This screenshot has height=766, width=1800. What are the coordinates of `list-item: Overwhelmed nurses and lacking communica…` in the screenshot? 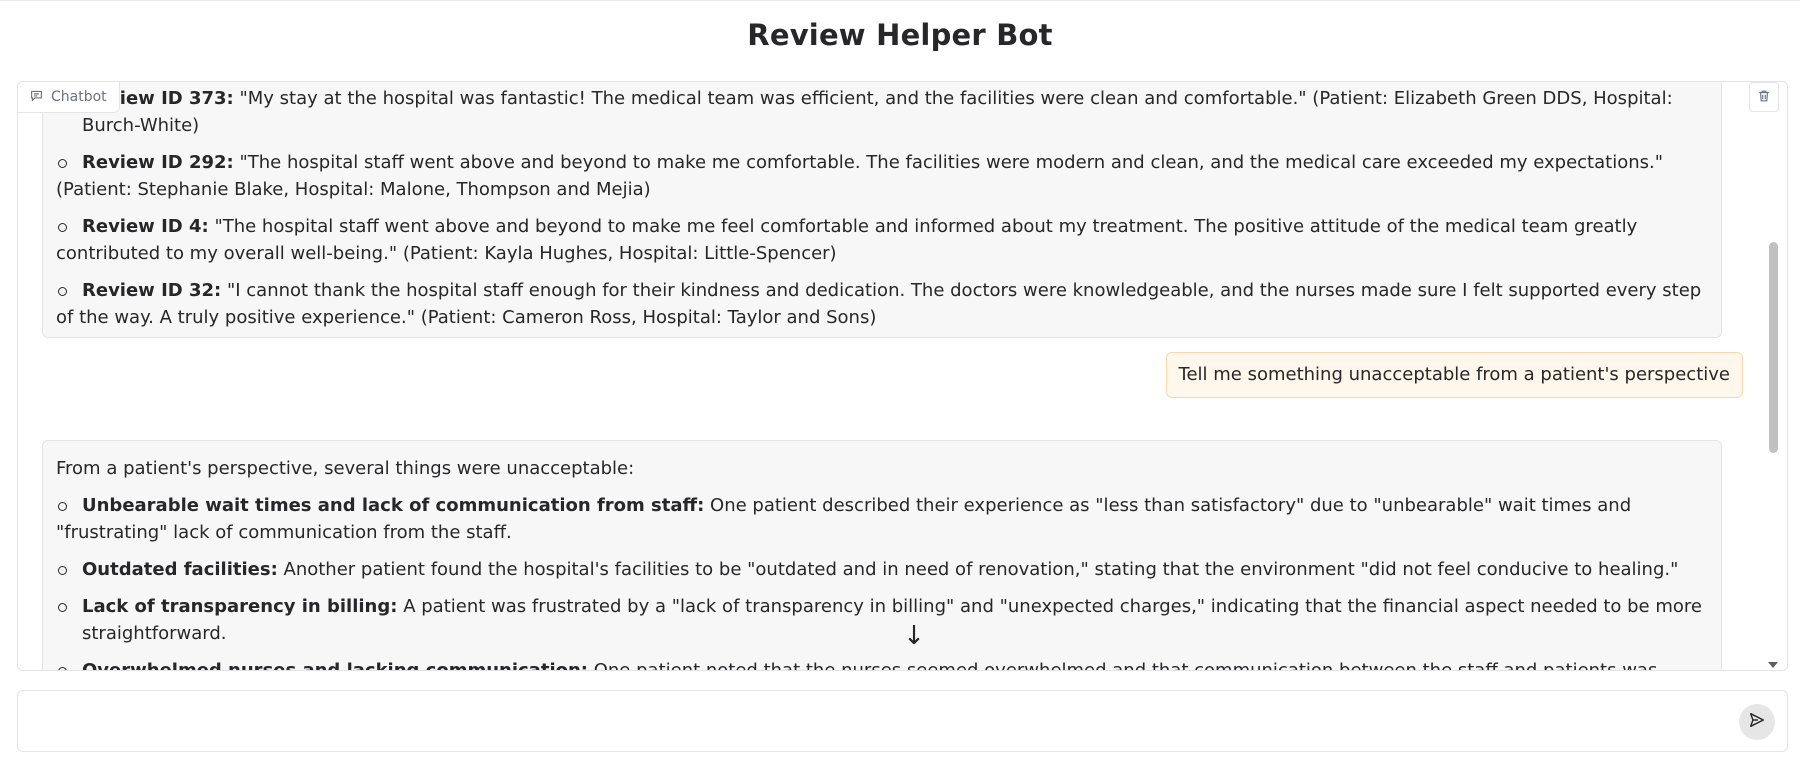 It's located at (882, 664).